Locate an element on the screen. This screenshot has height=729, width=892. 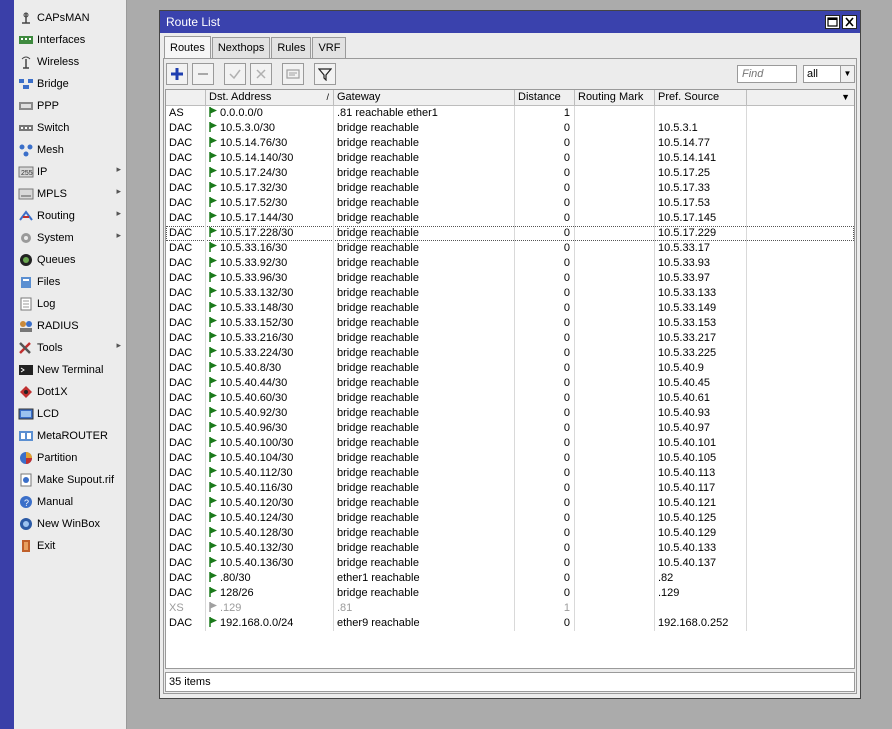
tab-rules: Rules is located at coordinates (291, 47).